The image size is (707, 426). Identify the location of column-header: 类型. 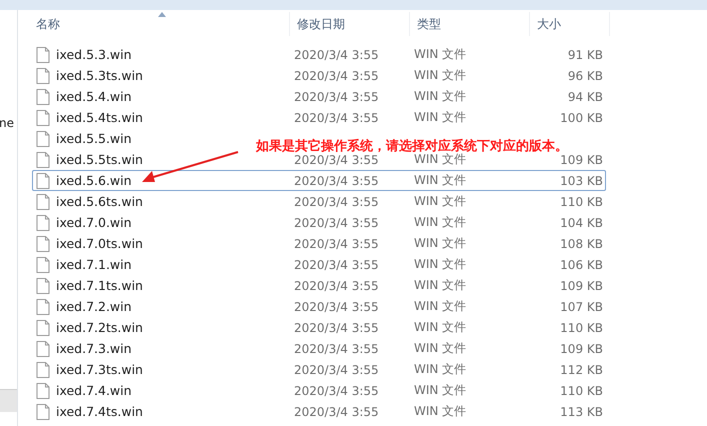
(470, 24).